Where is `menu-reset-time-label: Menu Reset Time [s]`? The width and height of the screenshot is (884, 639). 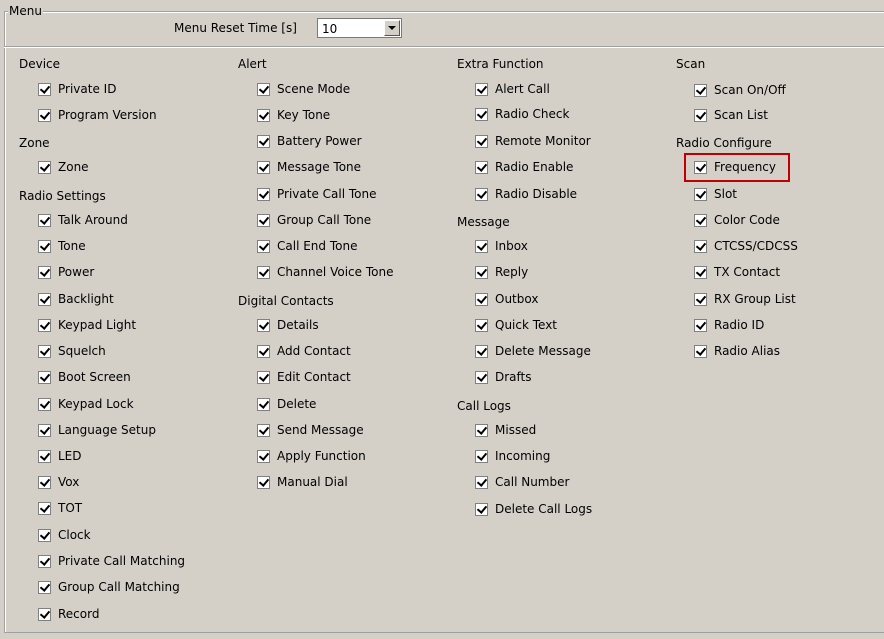
menu-reset-time-label: Menu Reset Time [s] is located at coordinates (235, 28).